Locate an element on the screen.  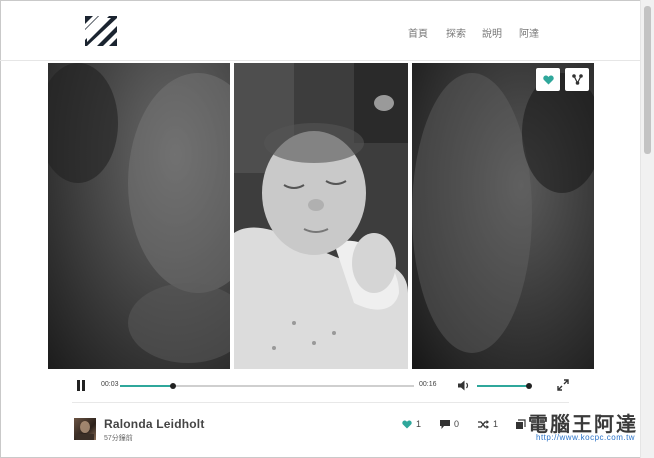
nav-explore-link: 探索 is located at coordinates (456, 32).